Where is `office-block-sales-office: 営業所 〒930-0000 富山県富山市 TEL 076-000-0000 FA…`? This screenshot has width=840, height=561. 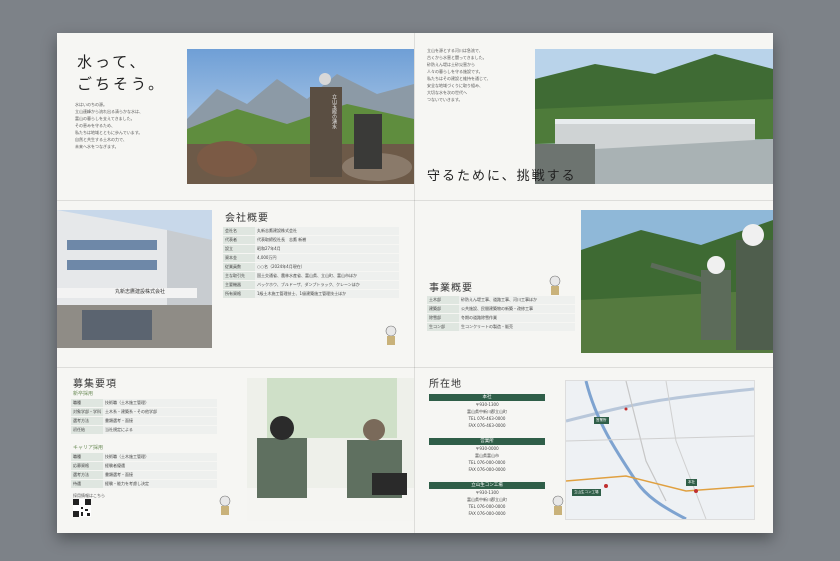 office-block-sales-office: 営業所 〒930-0000 富山県富山市 TEL 076-000-0000 FA… is located at coordinates (487, 455).